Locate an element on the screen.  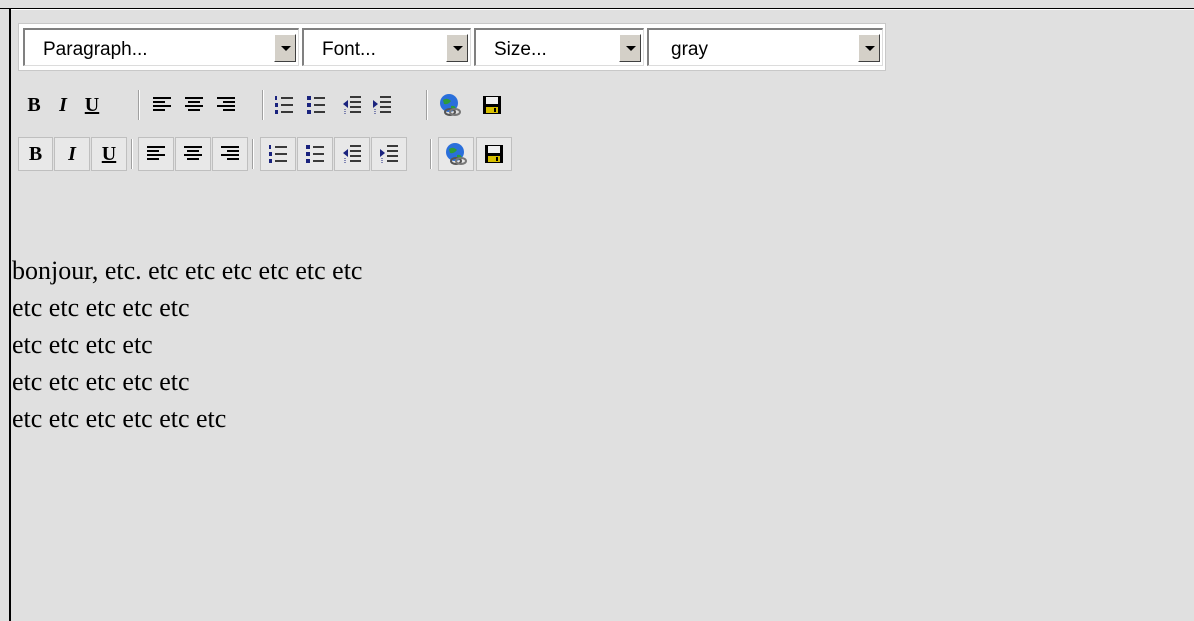
top-highlight is located at coordinates (602, 9).